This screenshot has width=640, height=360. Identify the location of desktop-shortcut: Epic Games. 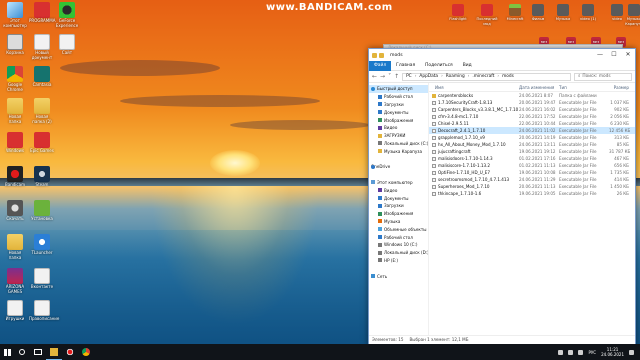
(42, 143).